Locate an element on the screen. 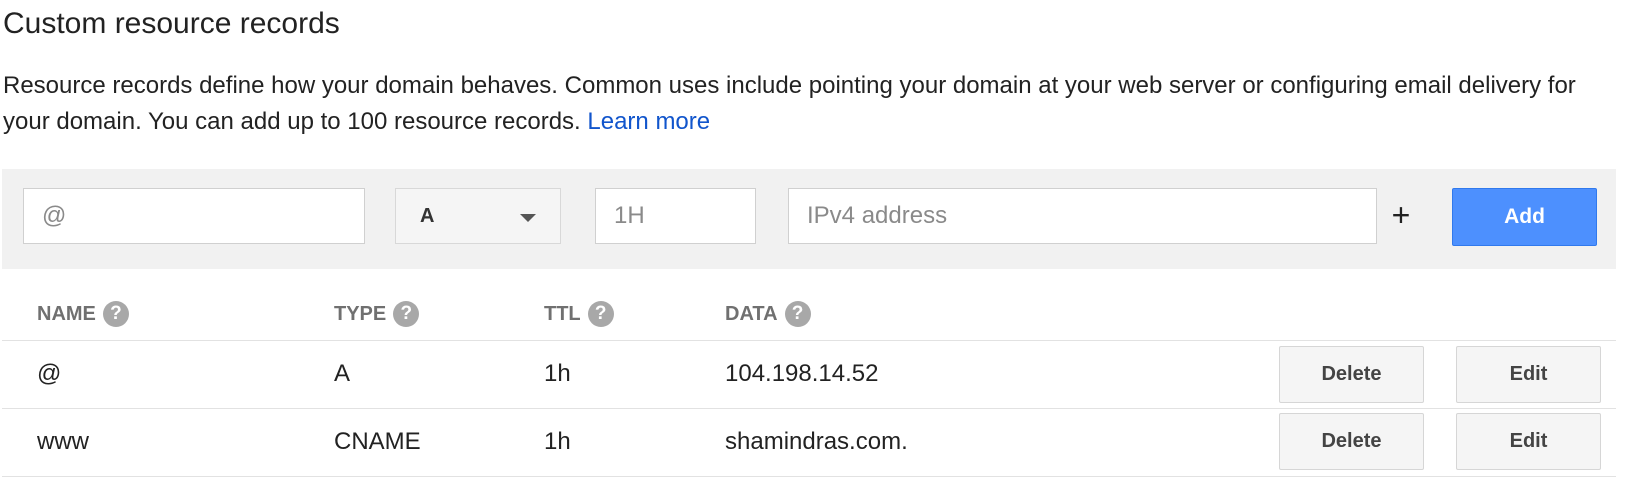 The width and height of the screenshot is (1626, 496). section-title: Custom resource records is located at coordinates (171, 23).